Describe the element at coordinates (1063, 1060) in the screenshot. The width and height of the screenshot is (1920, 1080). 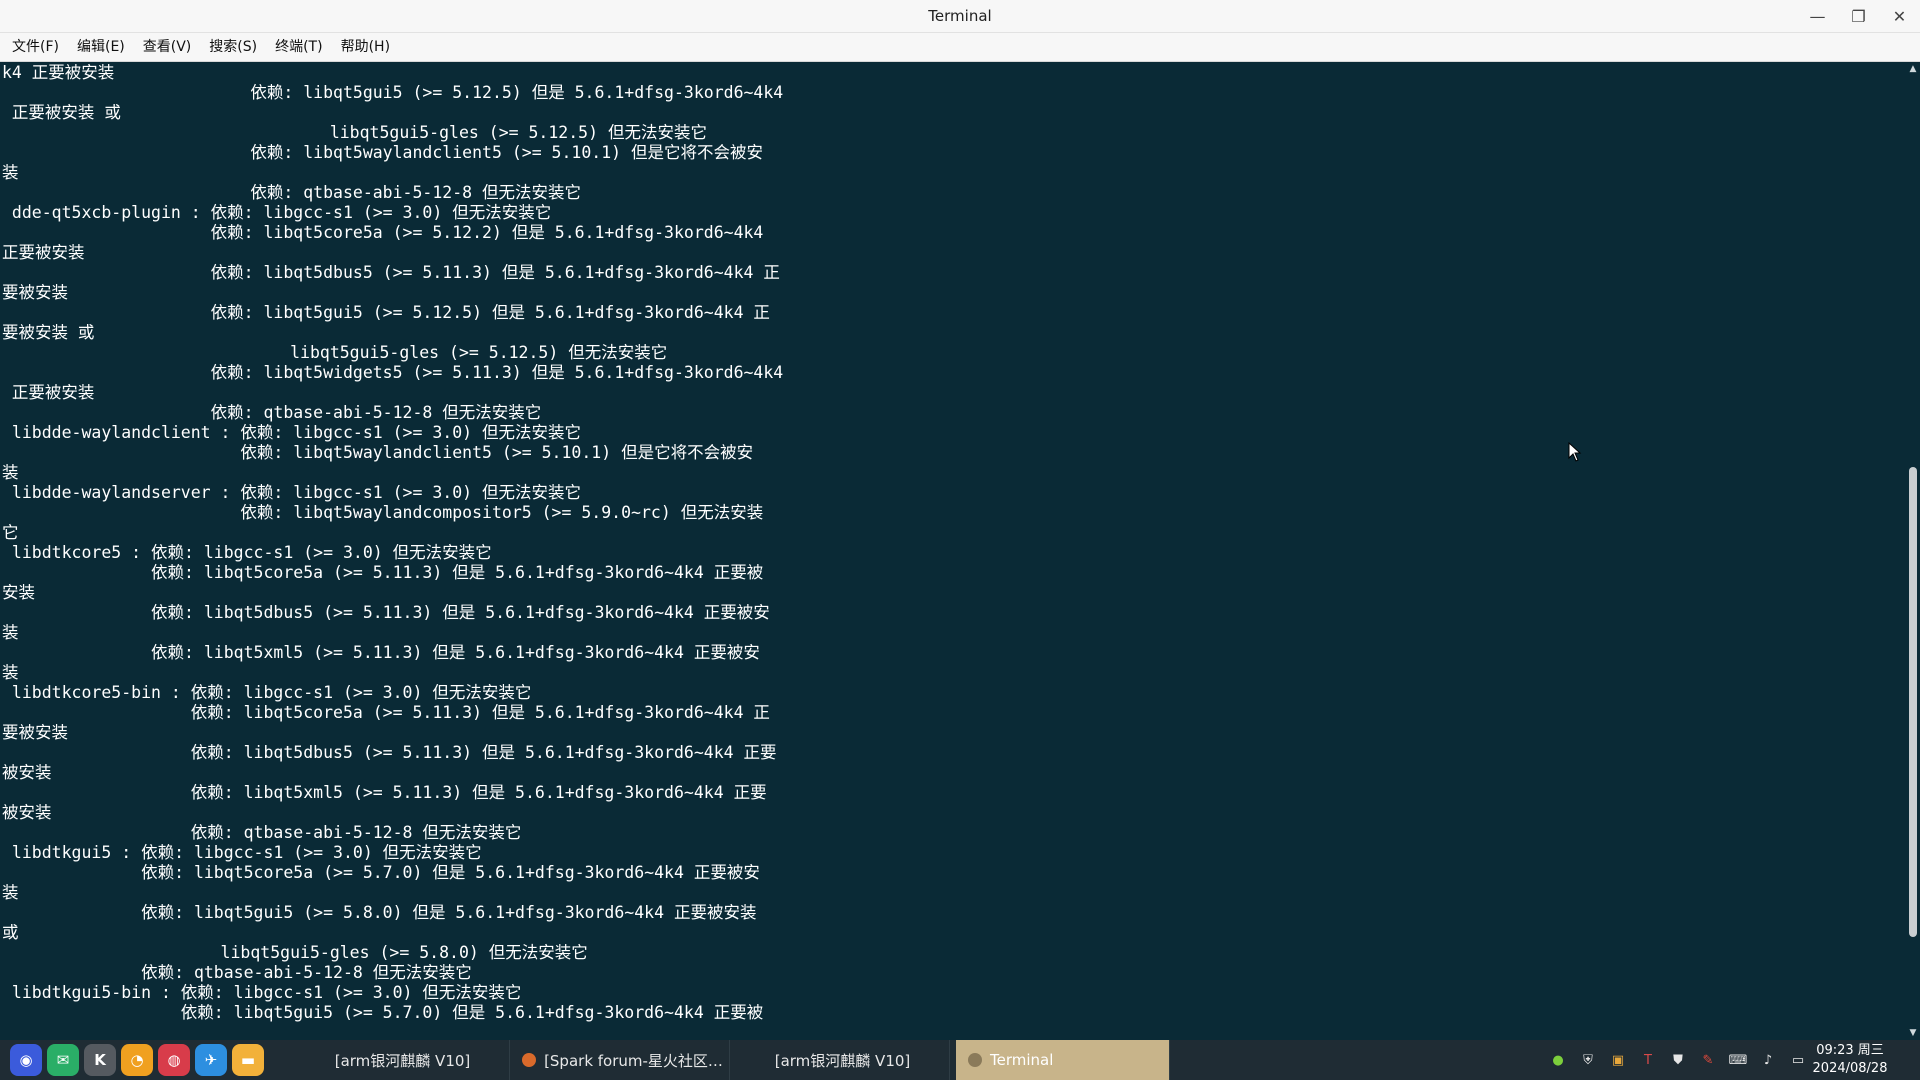
I see `taskbar-task-button: Terminal` at that location.